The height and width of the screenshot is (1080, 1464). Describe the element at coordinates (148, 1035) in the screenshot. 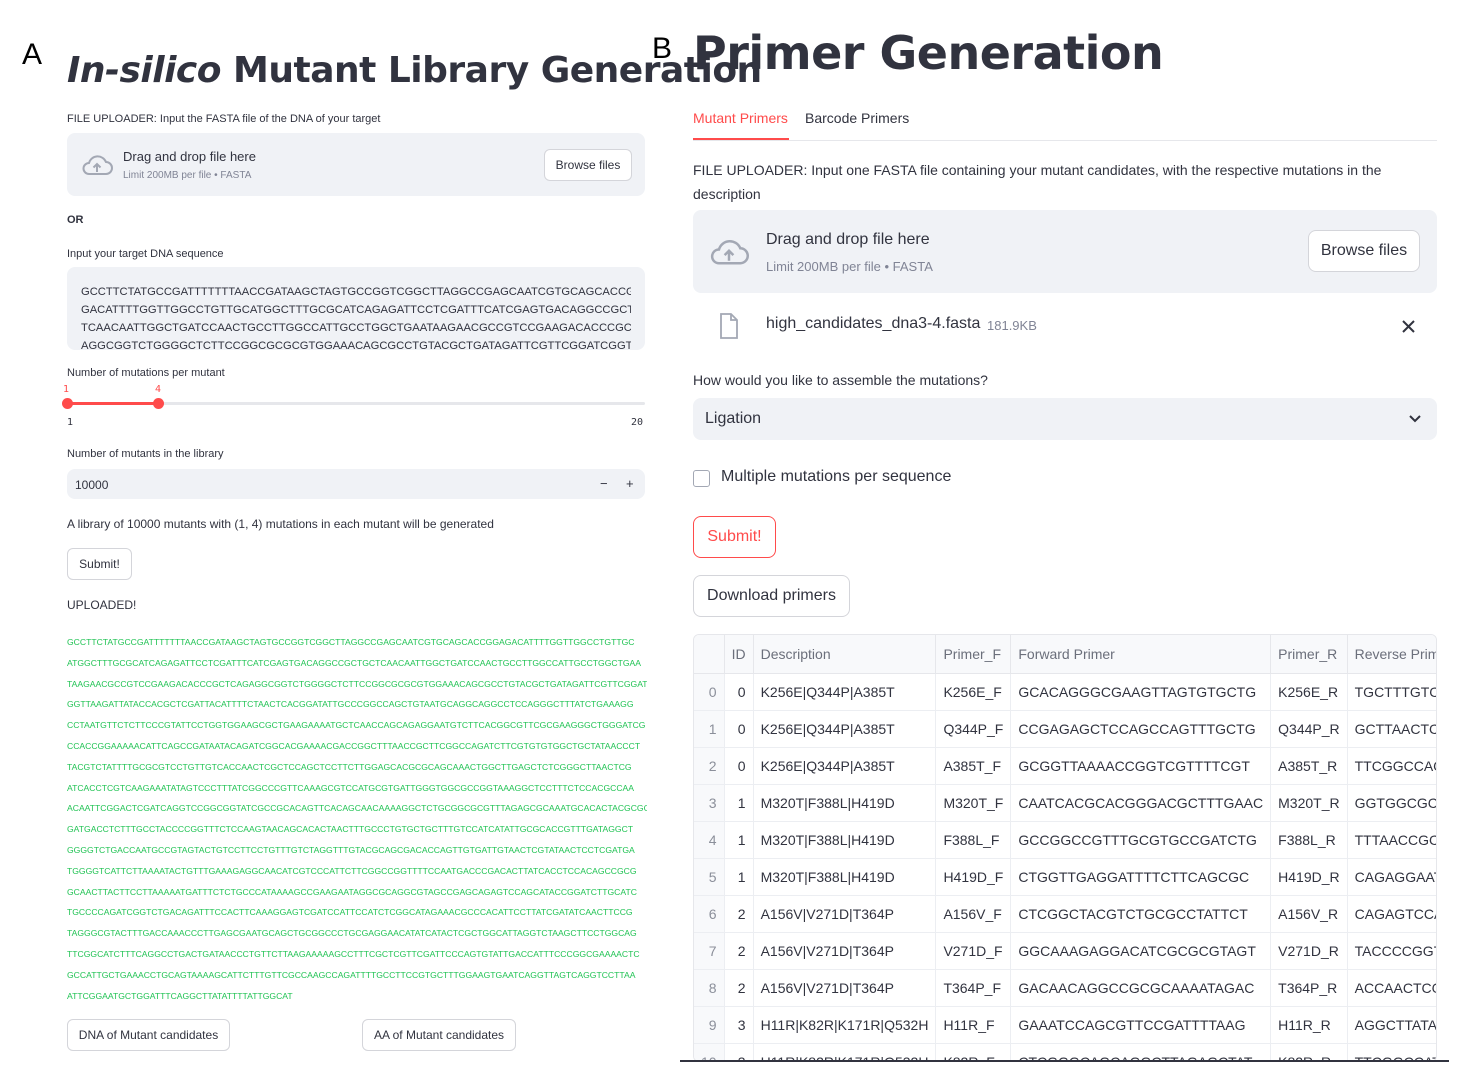

I see `dna-mutant-candidates-button: DNA of Mutant candidates` at that location.